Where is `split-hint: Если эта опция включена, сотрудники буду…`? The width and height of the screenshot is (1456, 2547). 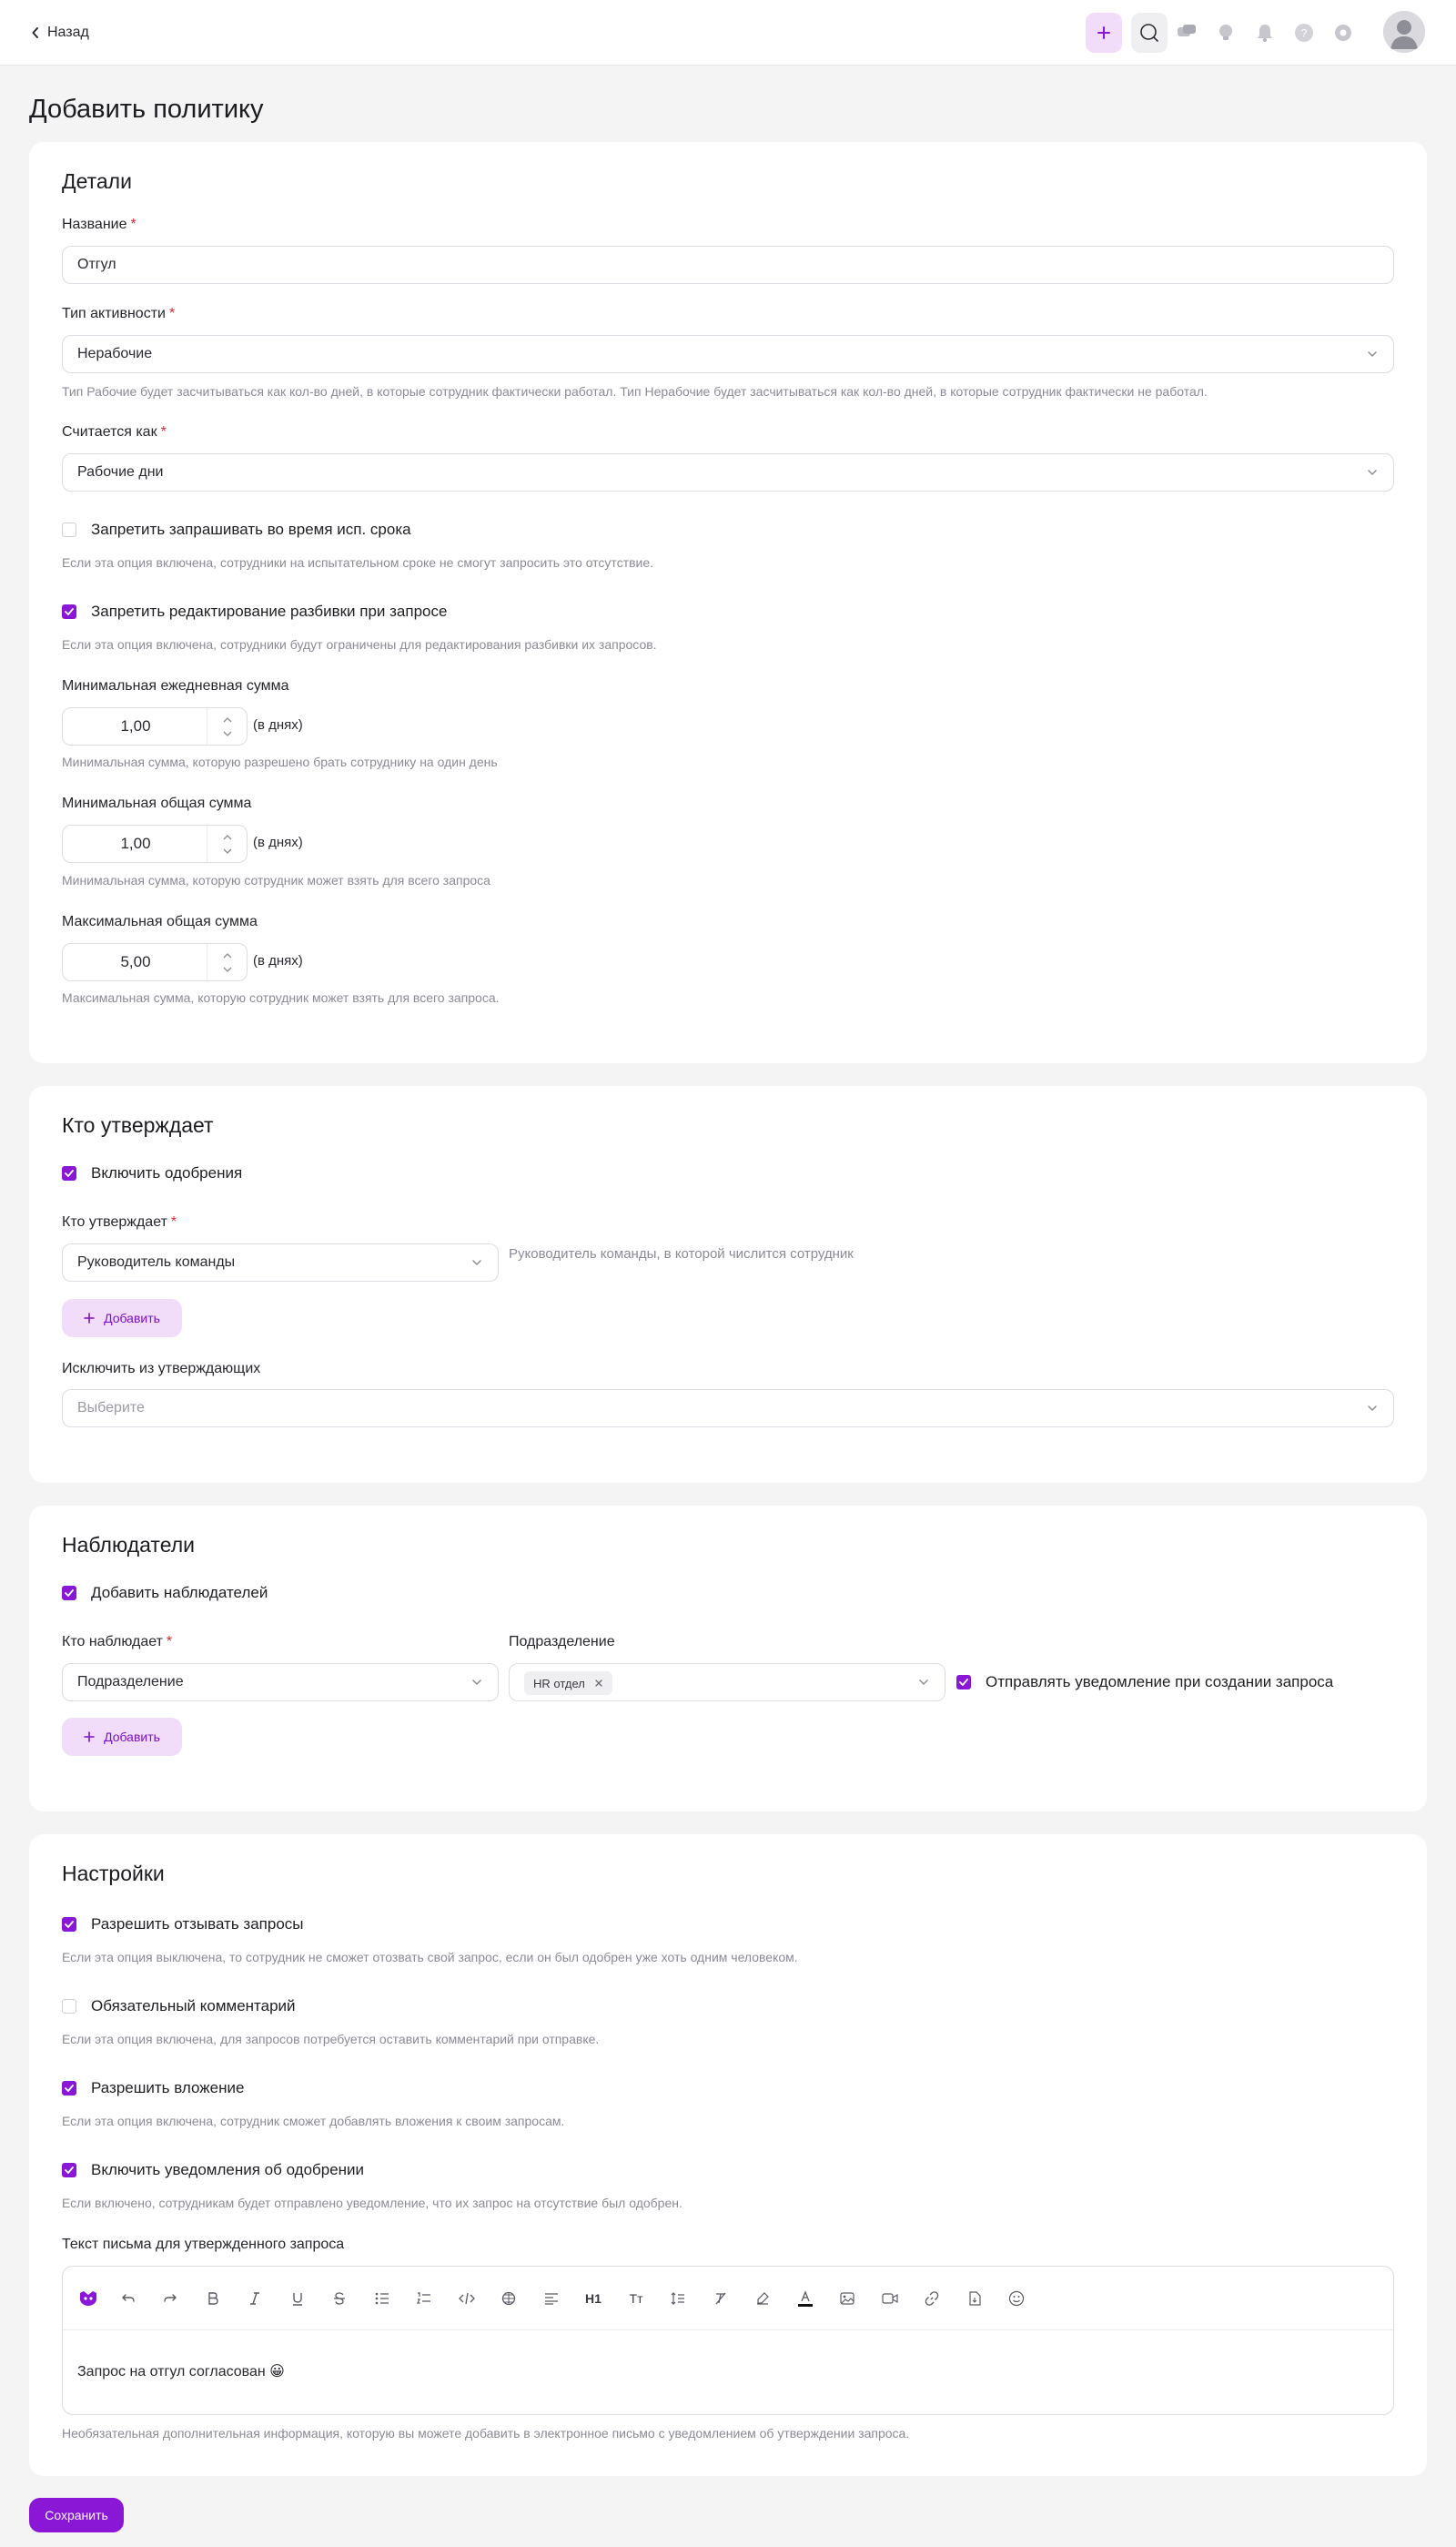
split-hint: Если эта опция включена, сотрудники буду… is located at coordinates (360, 645).